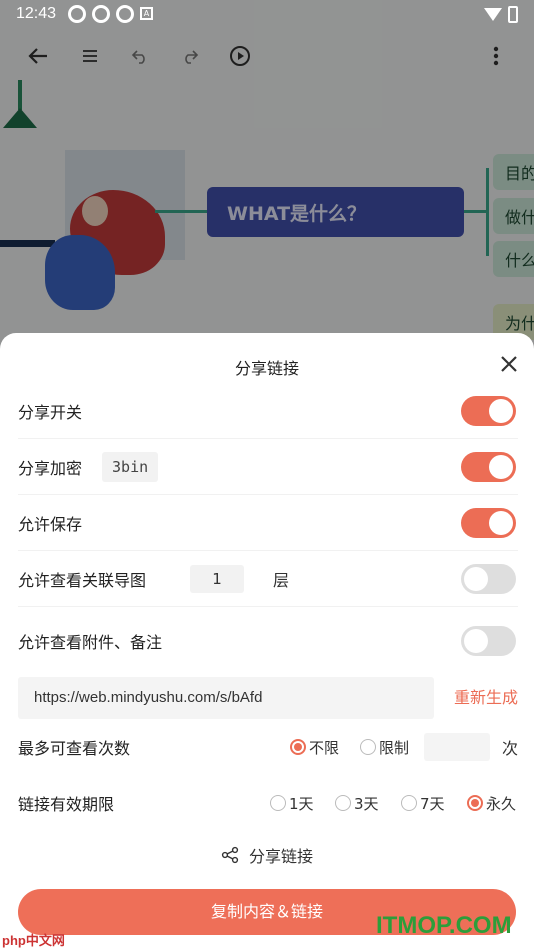  What do you see at coordinates (217, 578) in the screenshot?
I see `layer-count-input: 1` at bounding box center [217, 578].